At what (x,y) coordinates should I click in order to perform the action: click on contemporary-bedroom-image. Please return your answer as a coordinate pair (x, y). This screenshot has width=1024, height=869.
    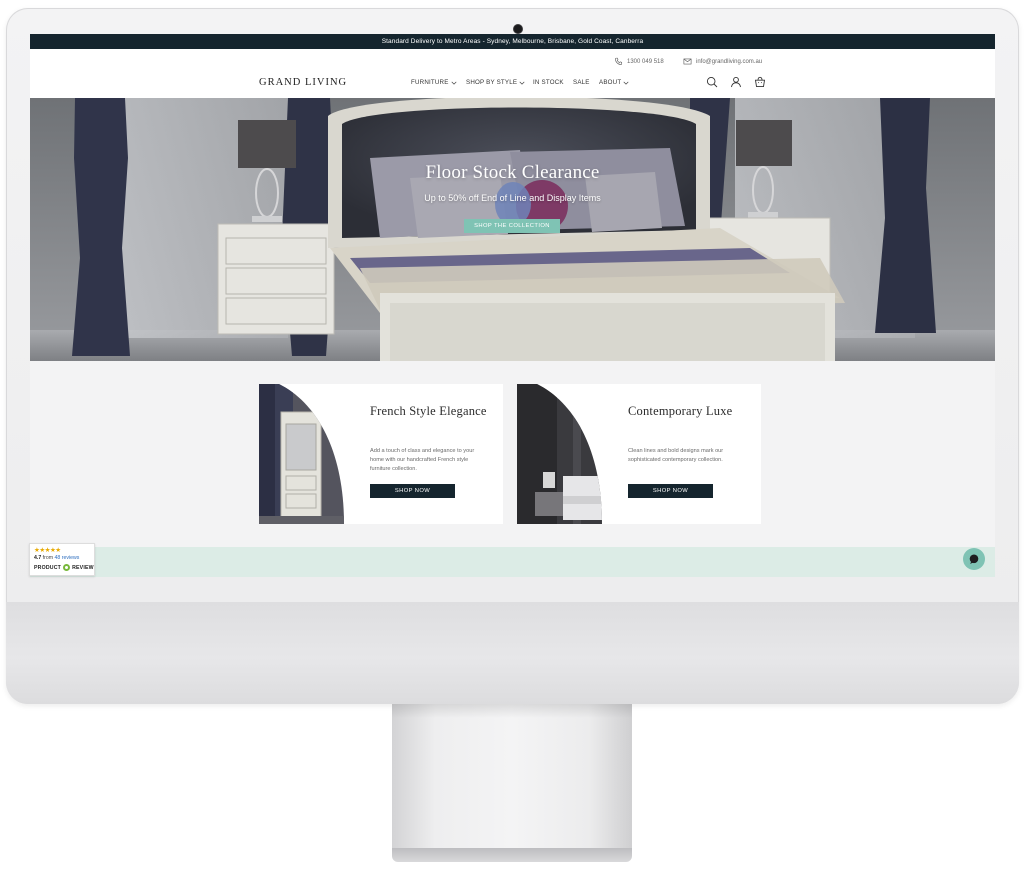
    Looking at the image, I should click on (559, 454).